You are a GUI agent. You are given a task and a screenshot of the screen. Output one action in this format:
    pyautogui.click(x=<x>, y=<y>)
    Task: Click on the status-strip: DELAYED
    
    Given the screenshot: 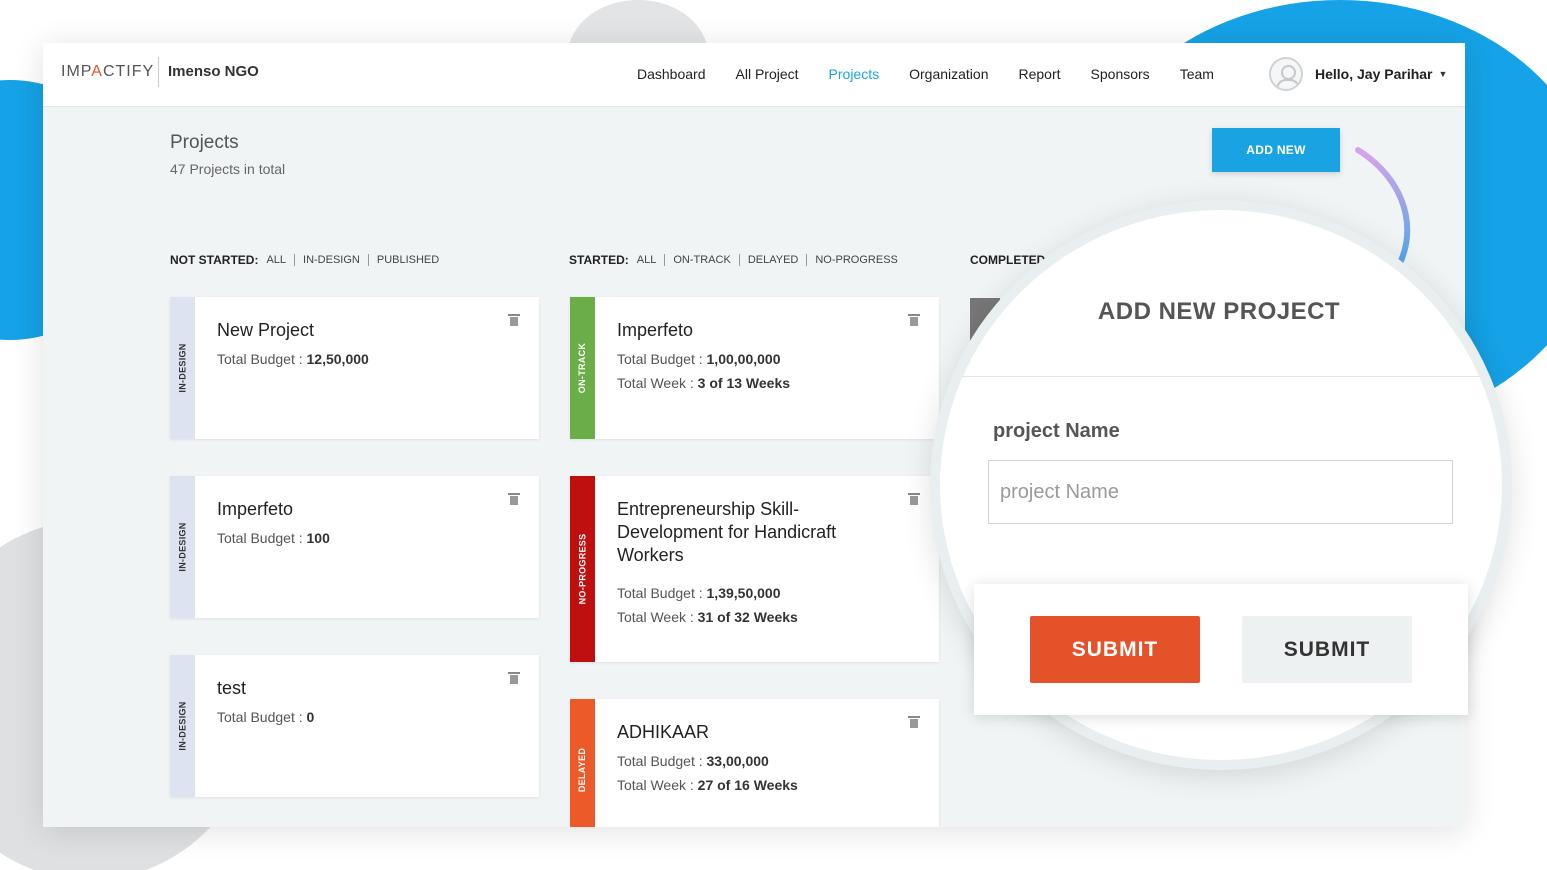 What is the action you would take?
    pyautogui.click(x=582, y=763)
    